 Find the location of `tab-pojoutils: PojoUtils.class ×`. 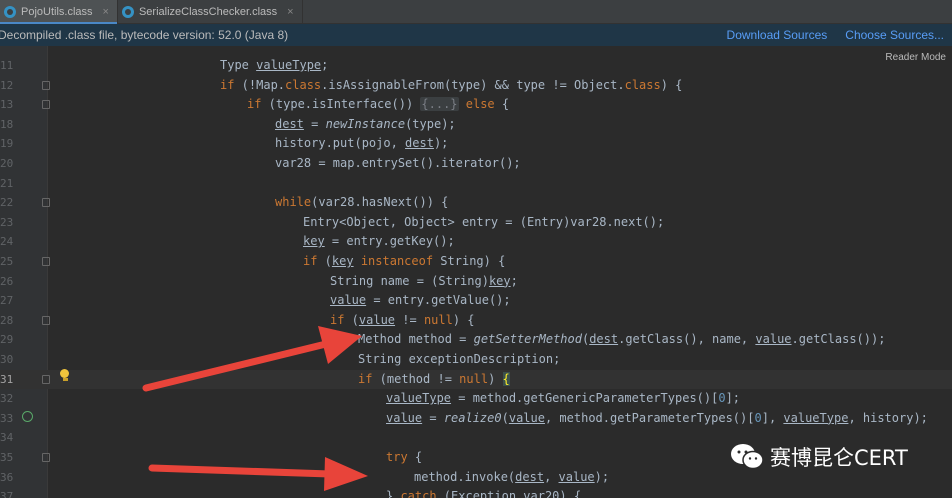

tab-pojoutils: PojoUtils.class × is located at coordinates (59, 12).